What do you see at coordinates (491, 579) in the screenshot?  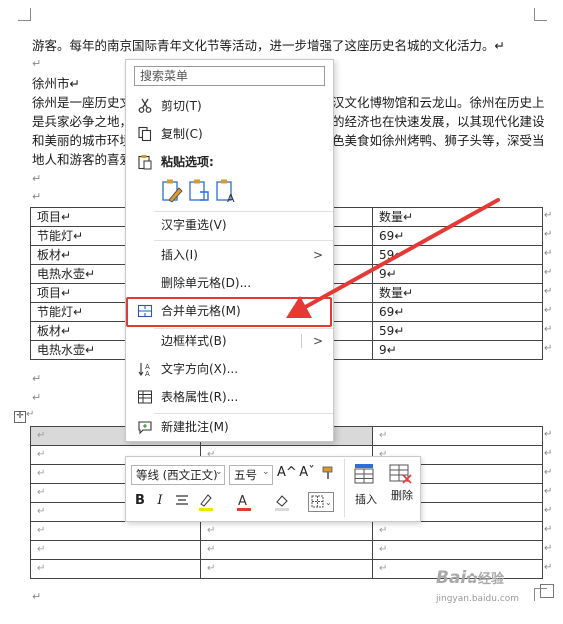 I see `watermark-brand2-text: 经验` at bounding box center [491, 579].